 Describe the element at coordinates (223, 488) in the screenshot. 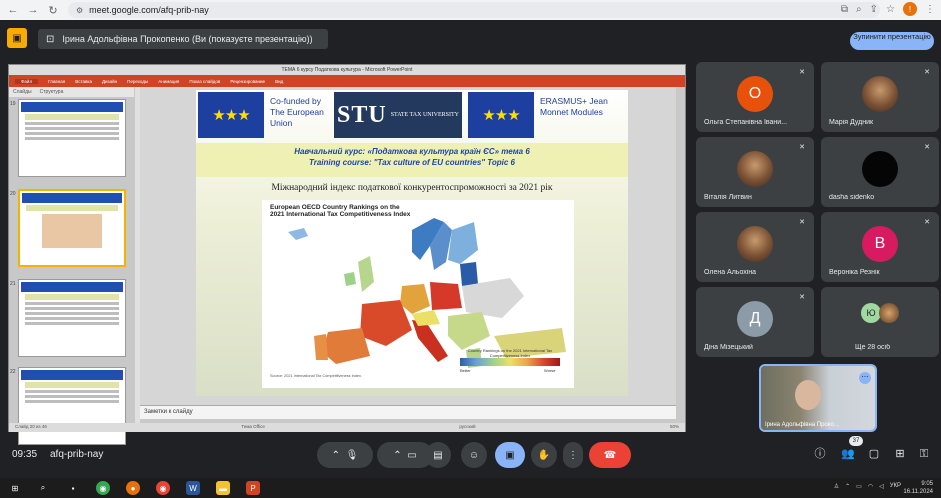

I see `file-explorer-icon: ▬` at that location.